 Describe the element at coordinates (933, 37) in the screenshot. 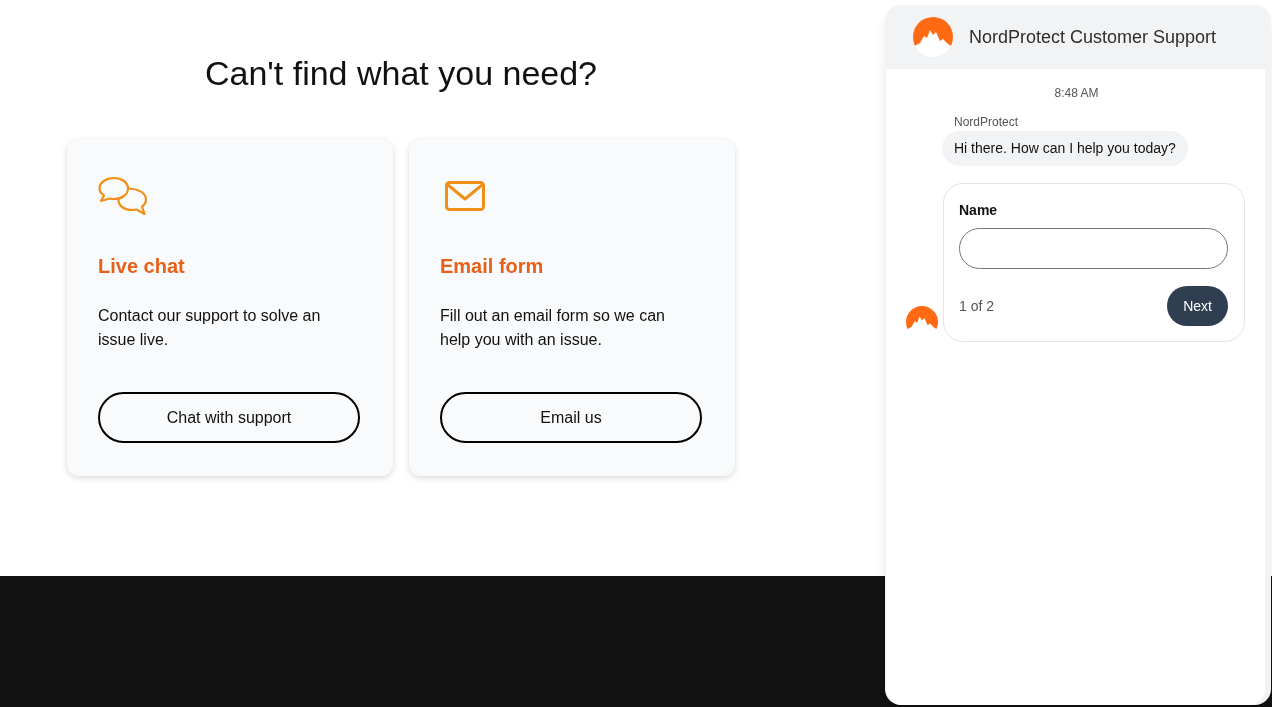

I see `mountain-logo-icon` at that location.